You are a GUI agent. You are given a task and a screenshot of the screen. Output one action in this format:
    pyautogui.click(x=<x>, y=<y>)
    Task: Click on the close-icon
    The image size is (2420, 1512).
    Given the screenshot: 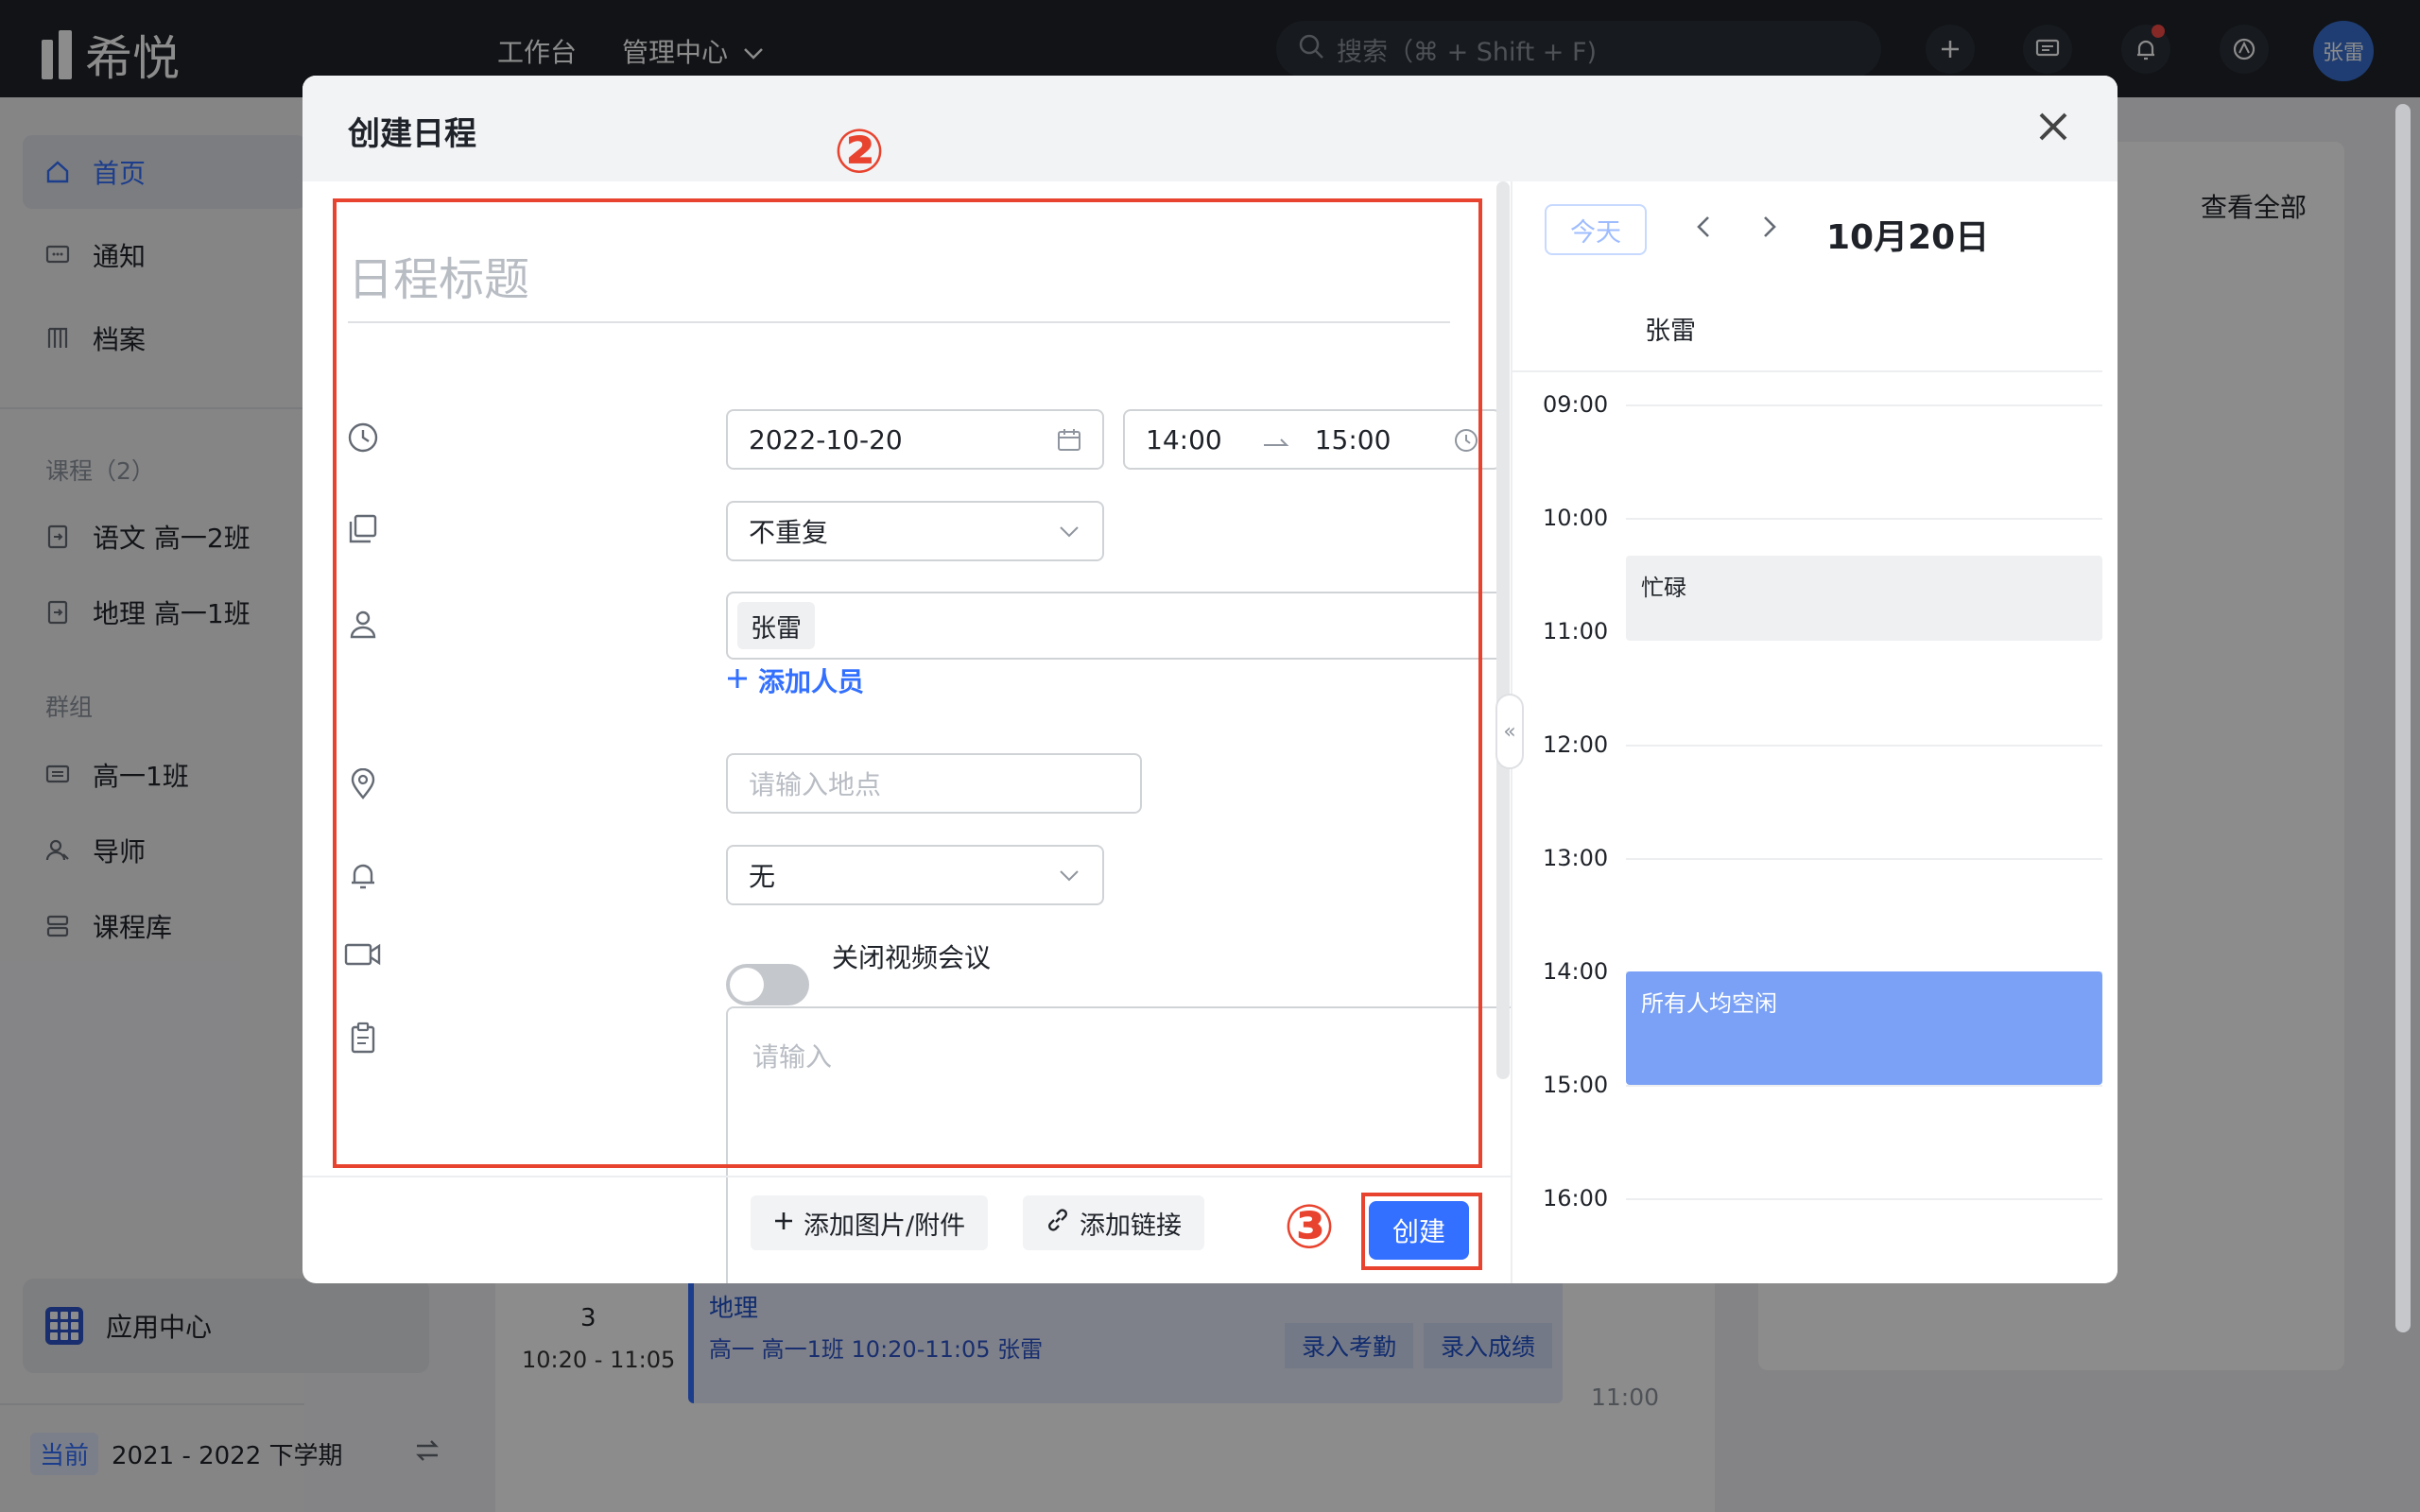 What is the action you would take?
    pyautogui.click(x=2053, y=126)
    